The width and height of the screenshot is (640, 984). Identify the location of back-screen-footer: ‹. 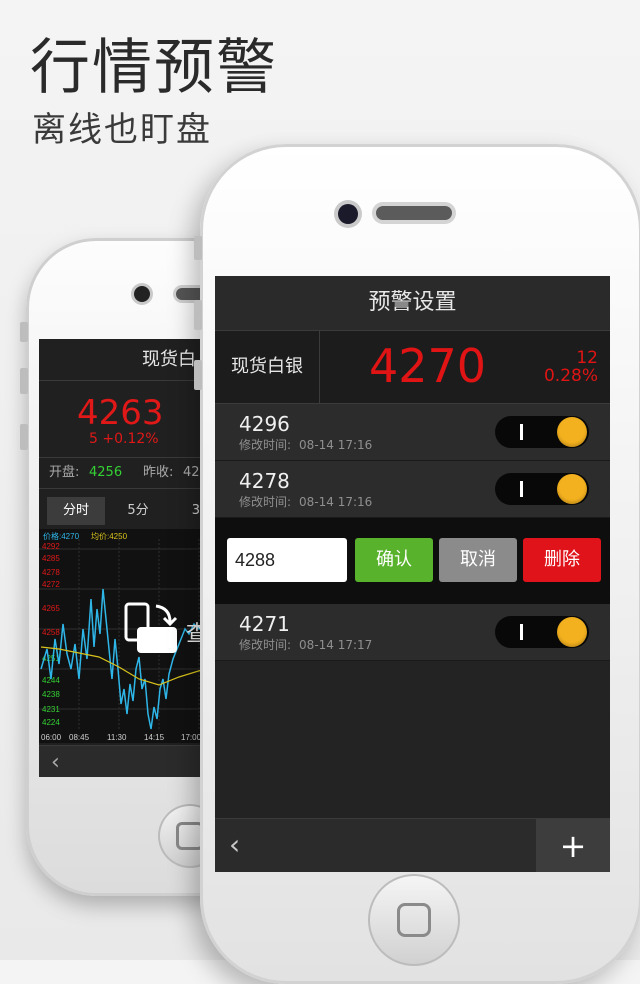
(124, 761).